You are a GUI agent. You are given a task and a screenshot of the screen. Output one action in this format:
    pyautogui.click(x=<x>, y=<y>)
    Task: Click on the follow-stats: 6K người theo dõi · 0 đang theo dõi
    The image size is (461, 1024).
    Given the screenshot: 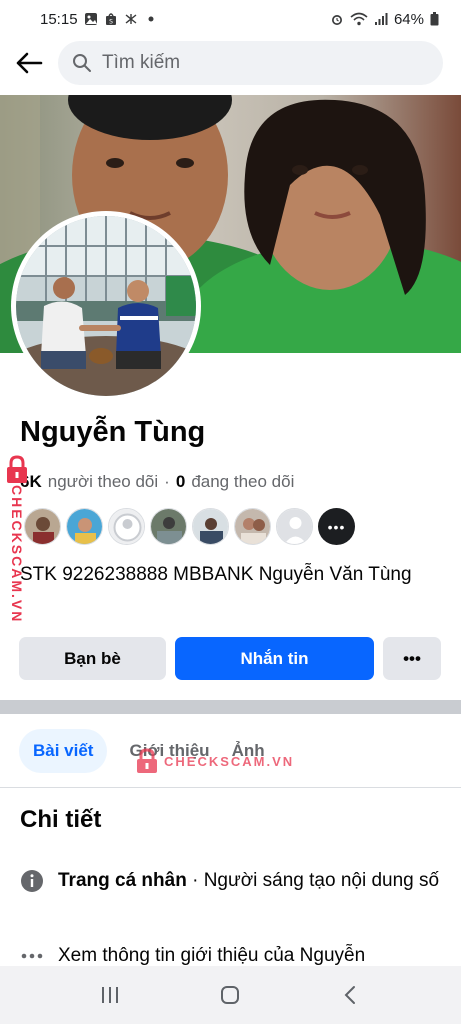 What is the action you would take?
    pyautogui.click(x=157, y=482)
    